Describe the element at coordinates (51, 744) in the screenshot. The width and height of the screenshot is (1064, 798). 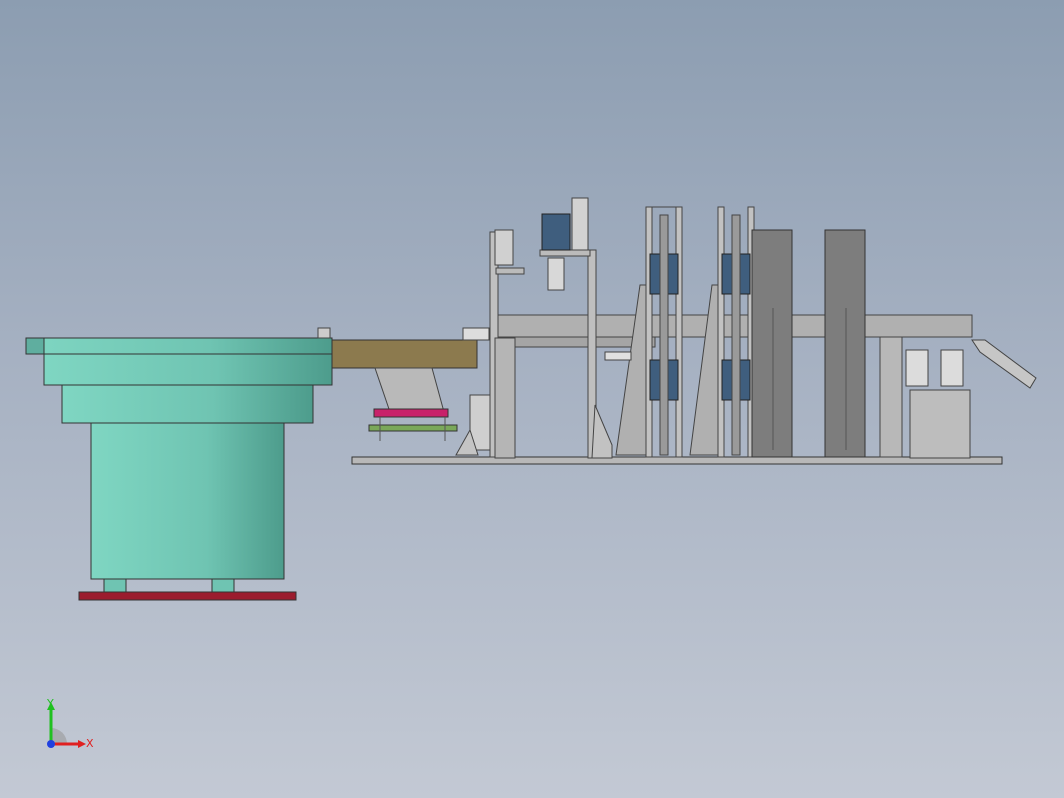
I see `z-axis-dot` at that location.